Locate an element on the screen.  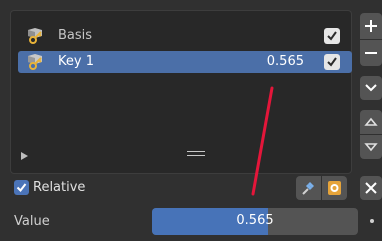
shape-key-specials-menu-button is located at coordinates (371, 88).